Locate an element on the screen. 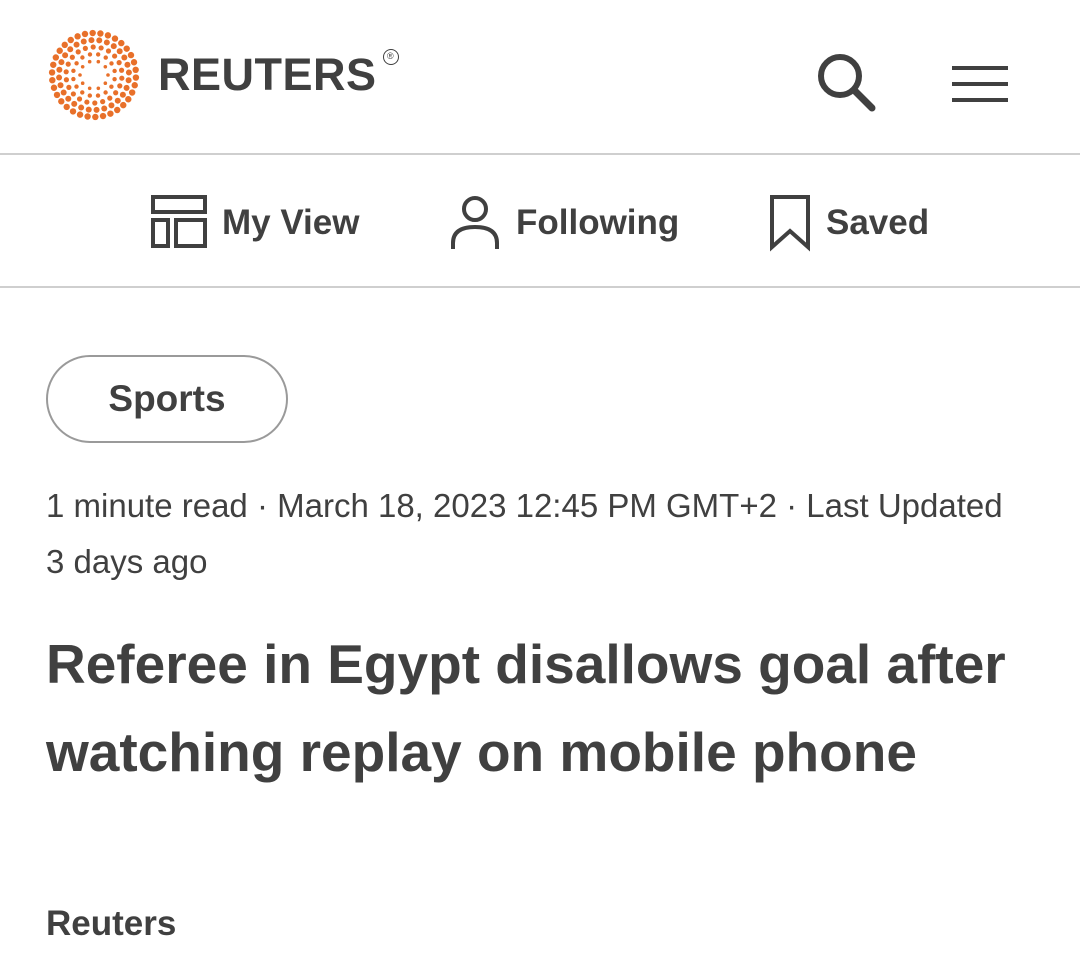  search-button is located at coordinates (846, 82).